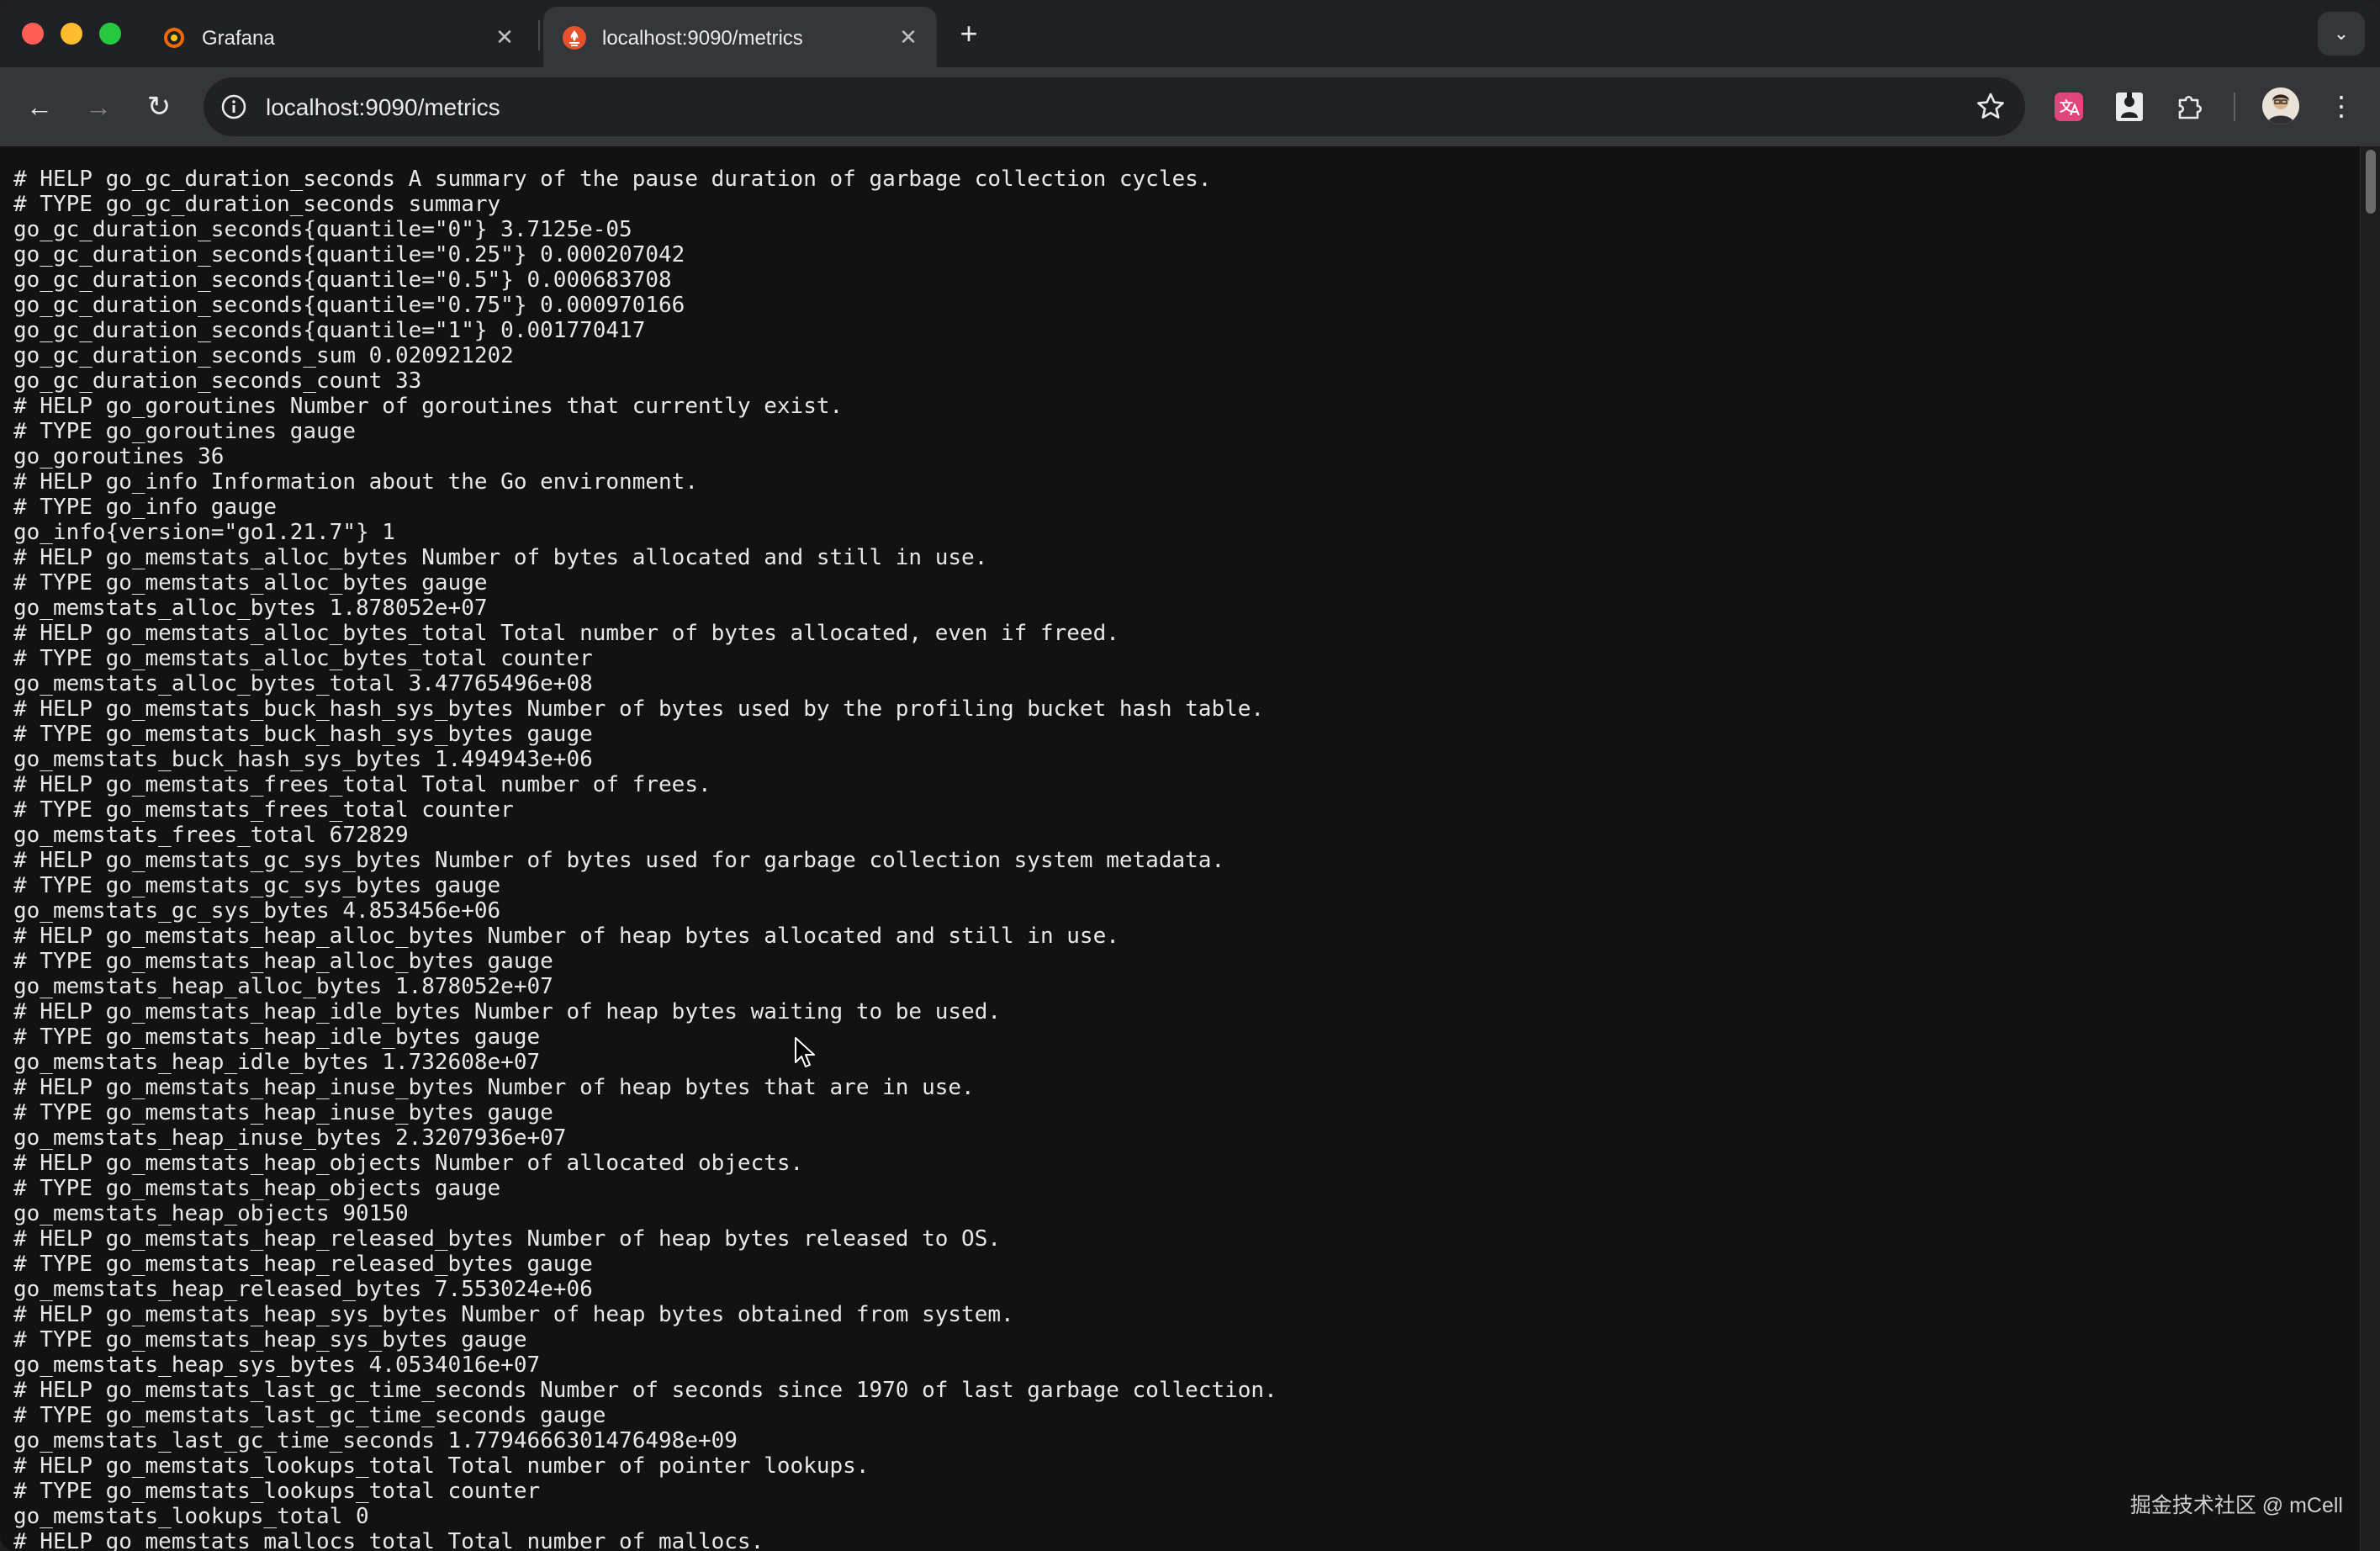 The height and width of the screenshot is (1551, 2380). Describe the element at coordinates (2129, 107) in the screenshot. I see `bookmark-extension-icon` at that location.